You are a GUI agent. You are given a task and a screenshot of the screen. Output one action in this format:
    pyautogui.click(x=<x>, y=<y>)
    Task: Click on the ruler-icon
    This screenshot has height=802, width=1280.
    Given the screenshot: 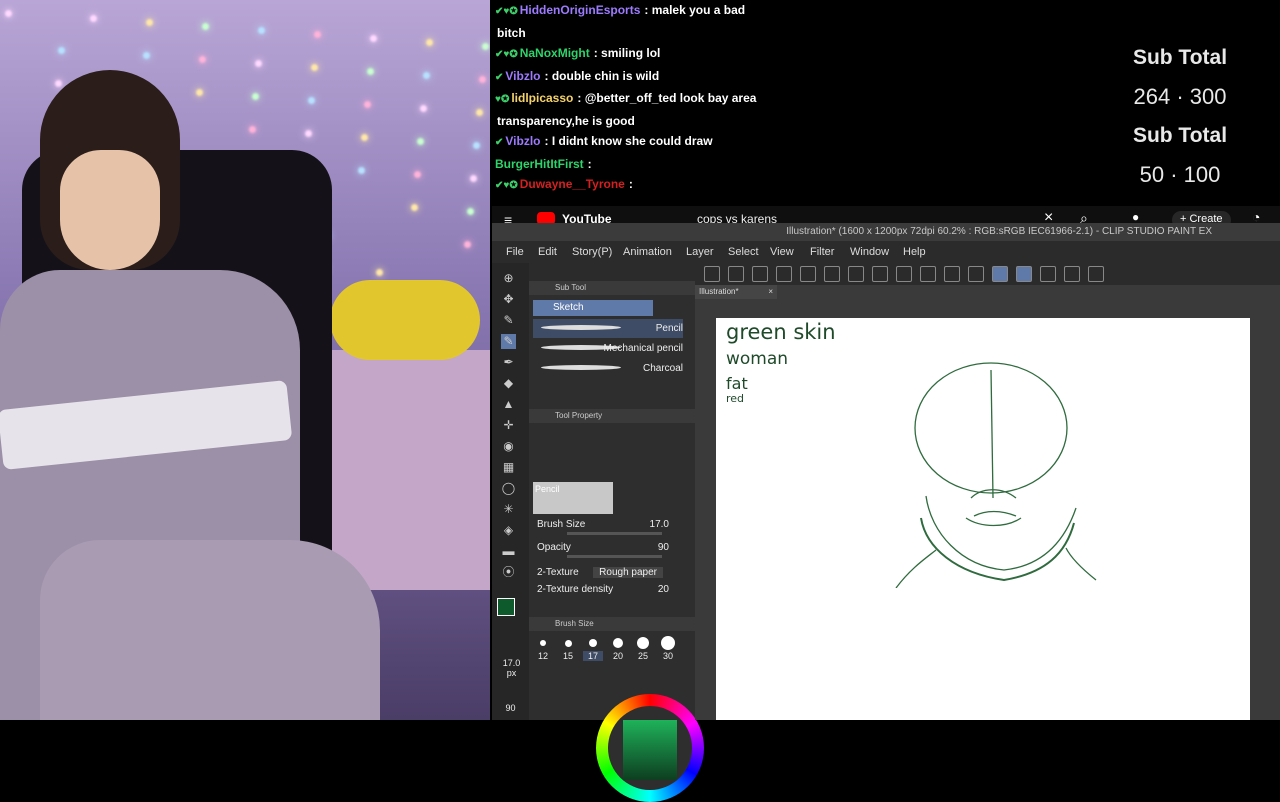 What is the action you would take?
    pyautogui.click(x=1048, y=274)
    